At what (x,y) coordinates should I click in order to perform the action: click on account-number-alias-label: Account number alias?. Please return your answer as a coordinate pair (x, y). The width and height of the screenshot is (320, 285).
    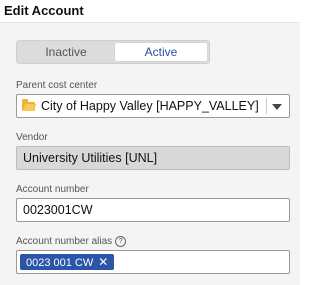
    Looking at the image, I should click on (71, 242).